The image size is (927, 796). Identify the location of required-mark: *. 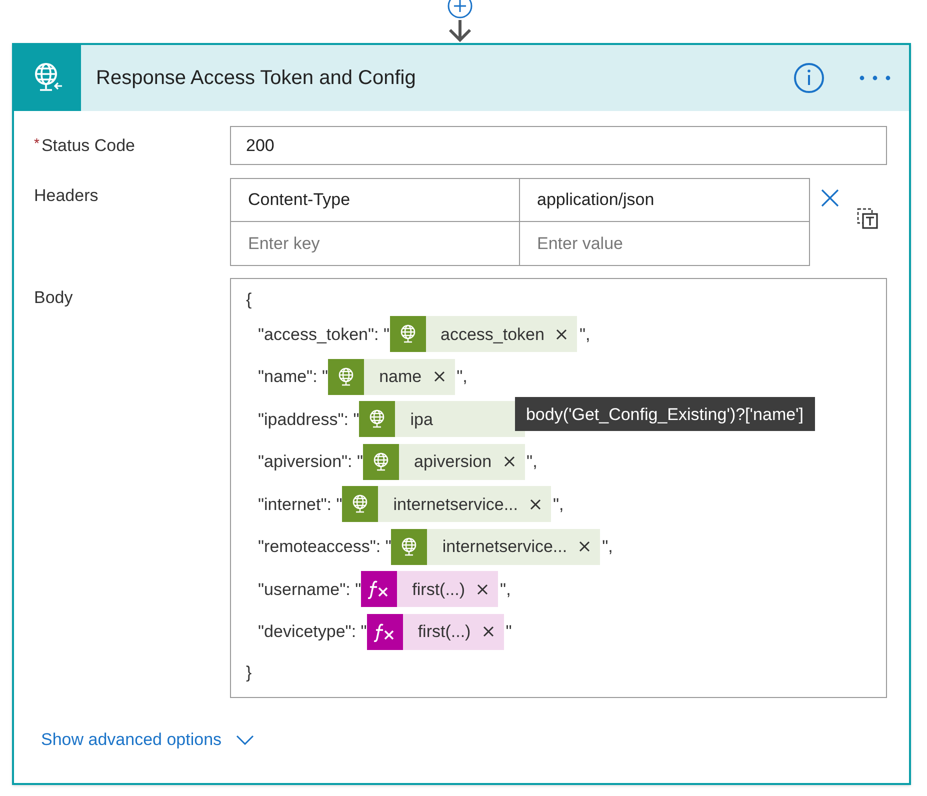
(37, 143).